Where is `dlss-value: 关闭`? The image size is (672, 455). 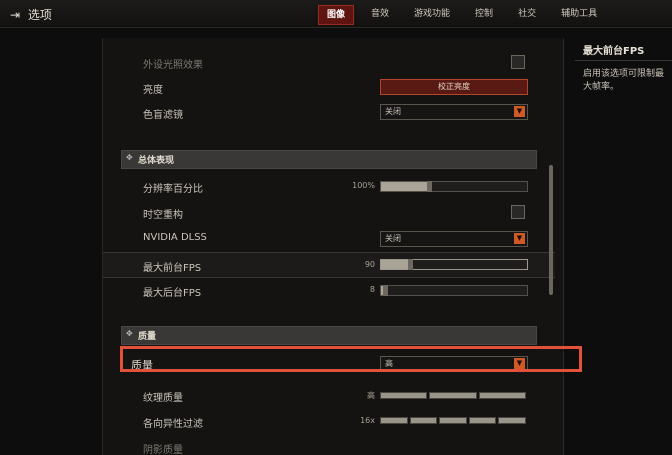 dlss-value: 关闭 is located at coordinates (393, 238).